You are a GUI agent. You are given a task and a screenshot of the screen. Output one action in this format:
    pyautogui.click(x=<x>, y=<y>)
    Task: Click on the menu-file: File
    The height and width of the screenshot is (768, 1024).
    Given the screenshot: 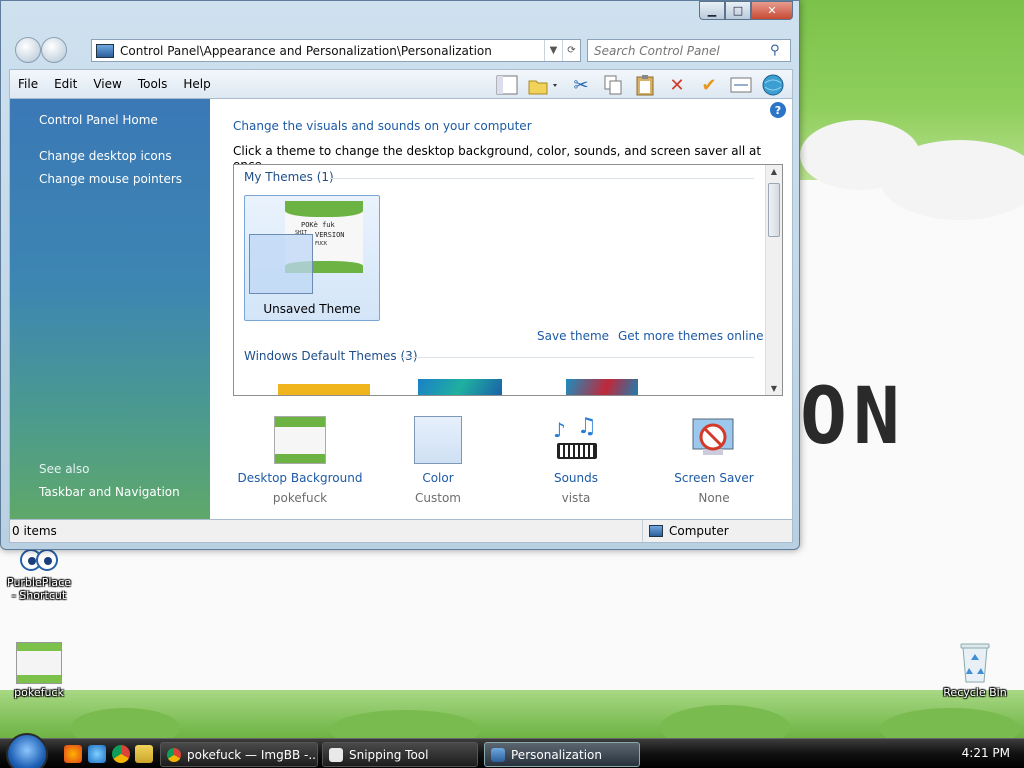 What is the action you would take?
    pyautogui.click(x=28, y=84)
    